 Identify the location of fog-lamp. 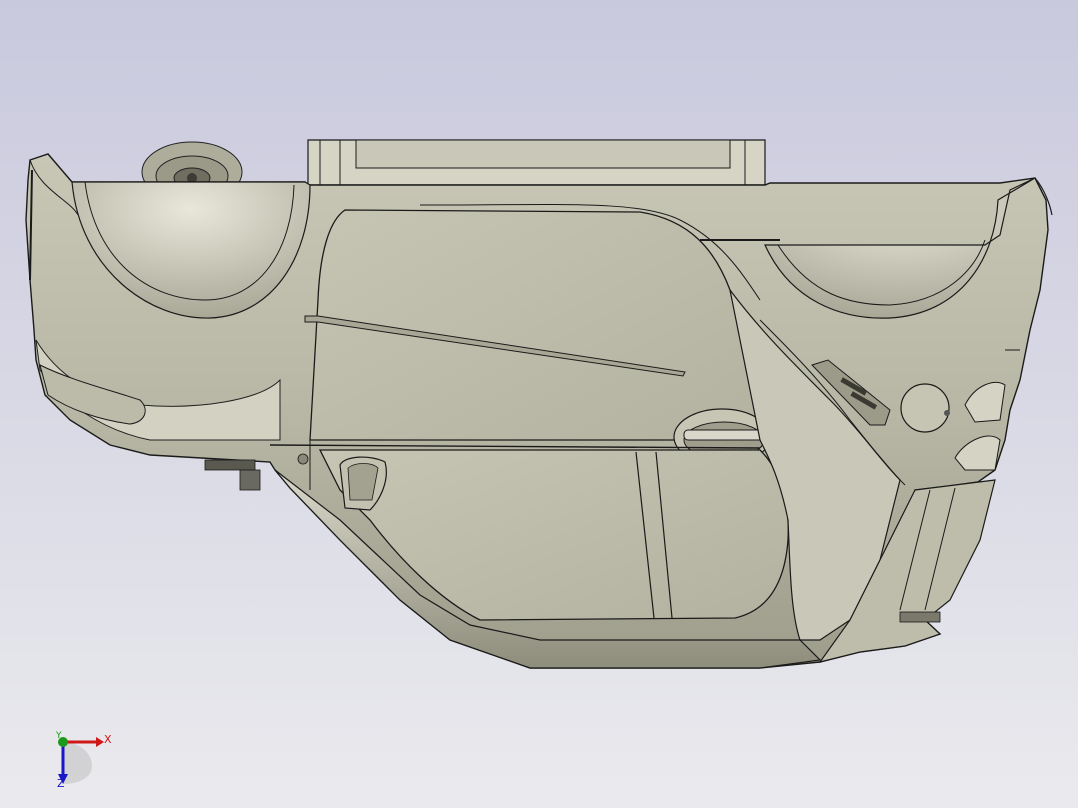
(925, 408).